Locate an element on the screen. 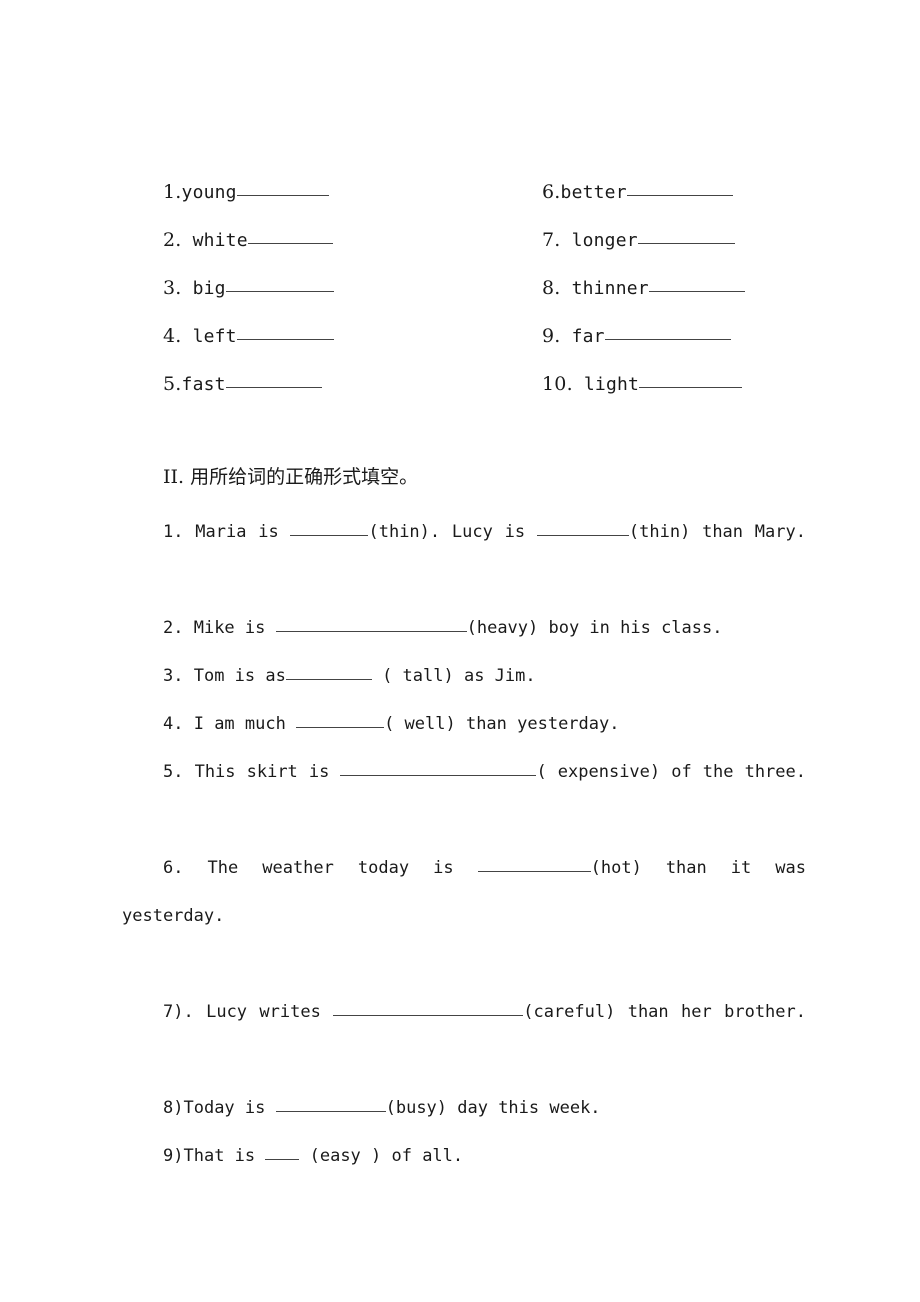 Image resolution: width=920 pixels, height=1302 pixels. word-list-item-word: big is located at coordinates (203, 288).